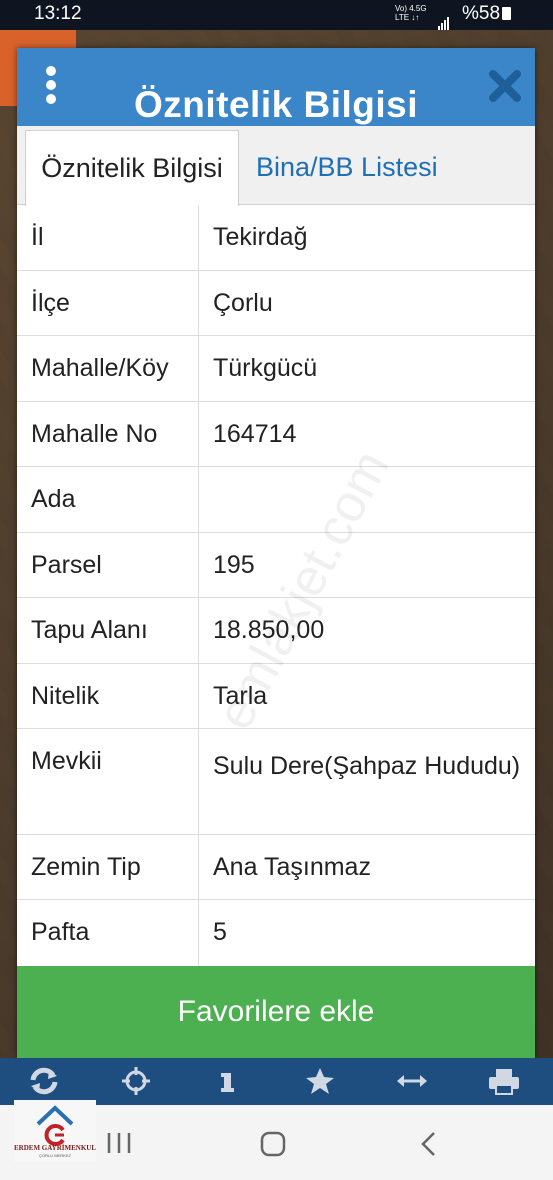 The width and height of the screenshot is (553, 1180). Describe the element at coordinates (444, 19) in the screenshot. I see `signal-icon` at that location.